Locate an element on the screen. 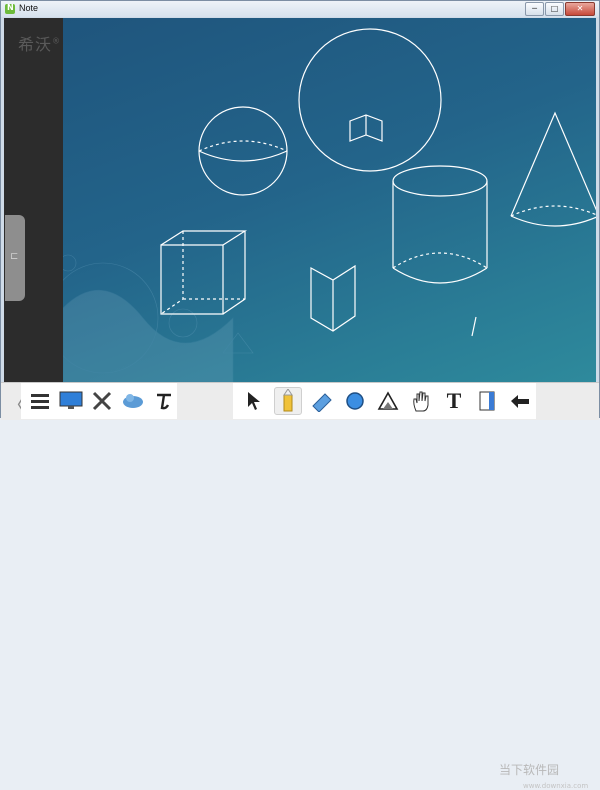 This screenshot has height=790, width=600. sphere-shape is located at coordinates (243, 151).